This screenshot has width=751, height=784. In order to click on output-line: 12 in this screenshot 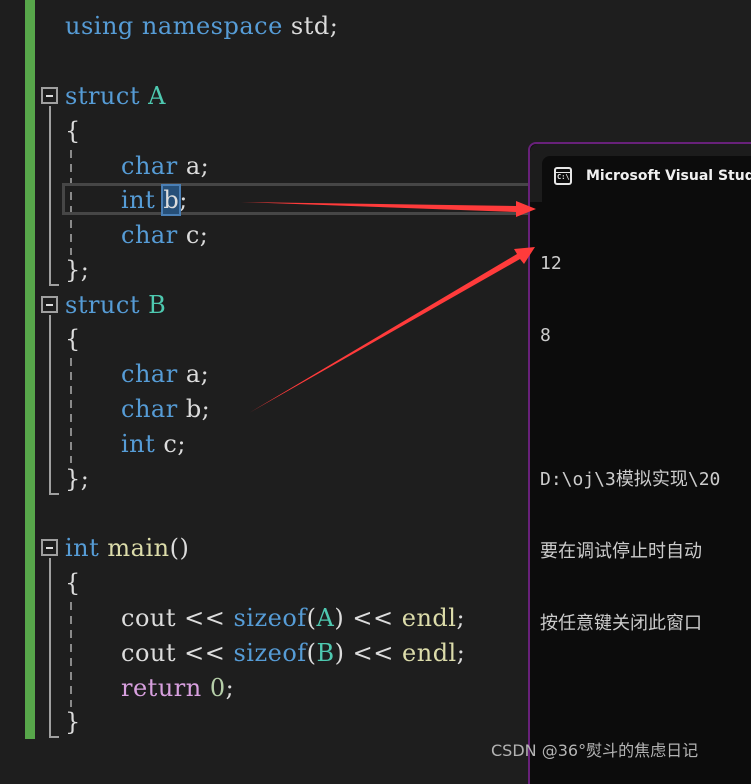, I will do `click(551, 263)`.